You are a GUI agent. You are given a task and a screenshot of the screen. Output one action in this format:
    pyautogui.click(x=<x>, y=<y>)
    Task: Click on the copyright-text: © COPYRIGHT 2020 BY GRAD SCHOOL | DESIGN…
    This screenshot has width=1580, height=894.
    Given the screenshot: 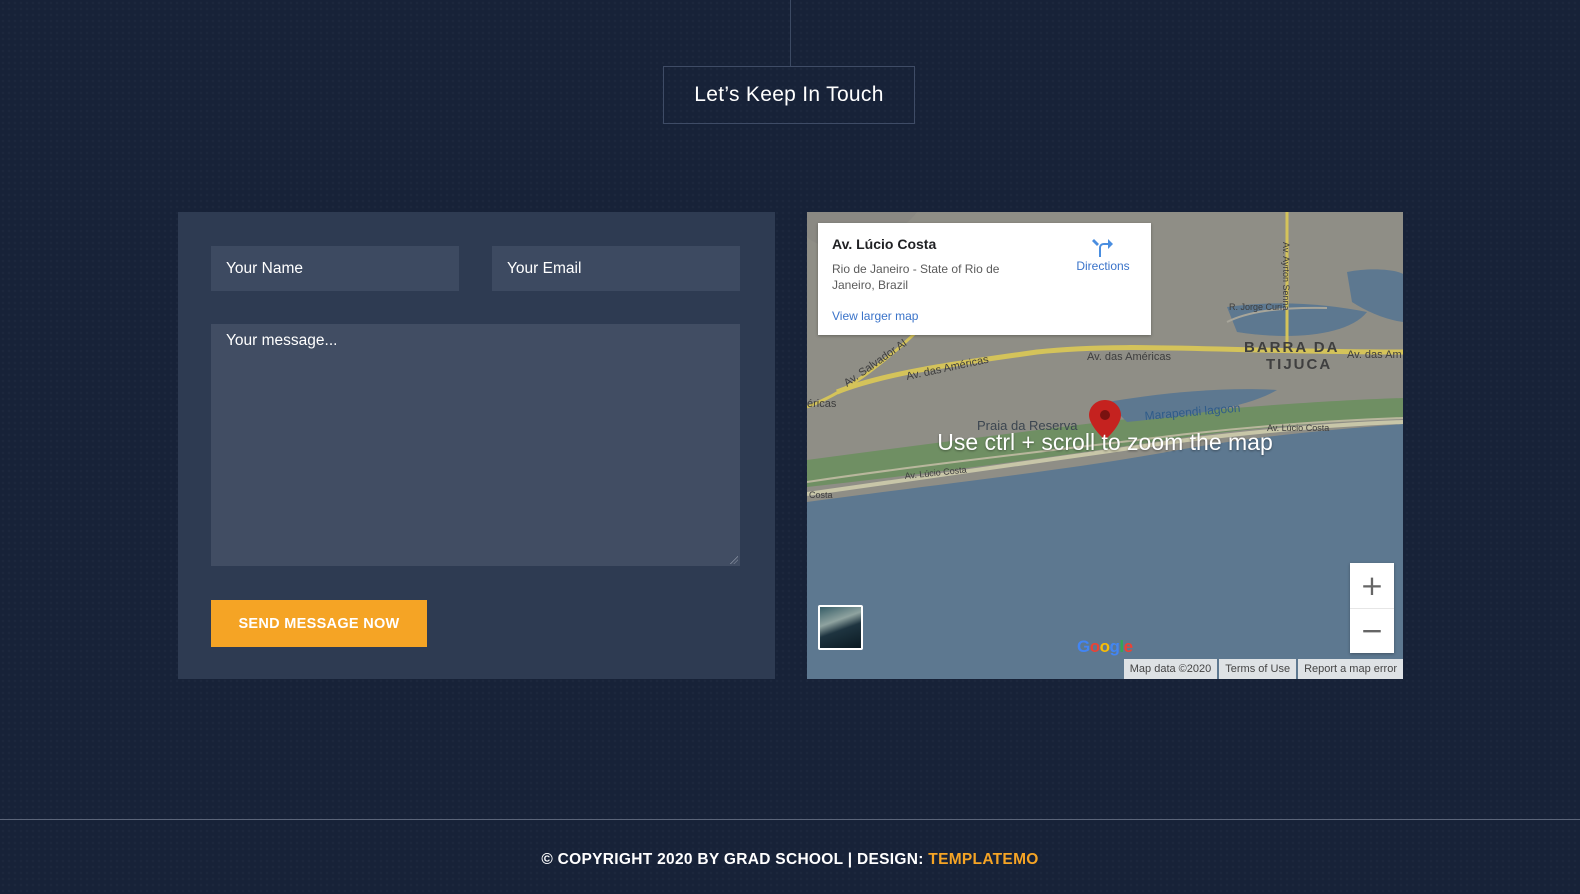 What is the action you would take?
    pyautogui.click(x=735, y=859)
    